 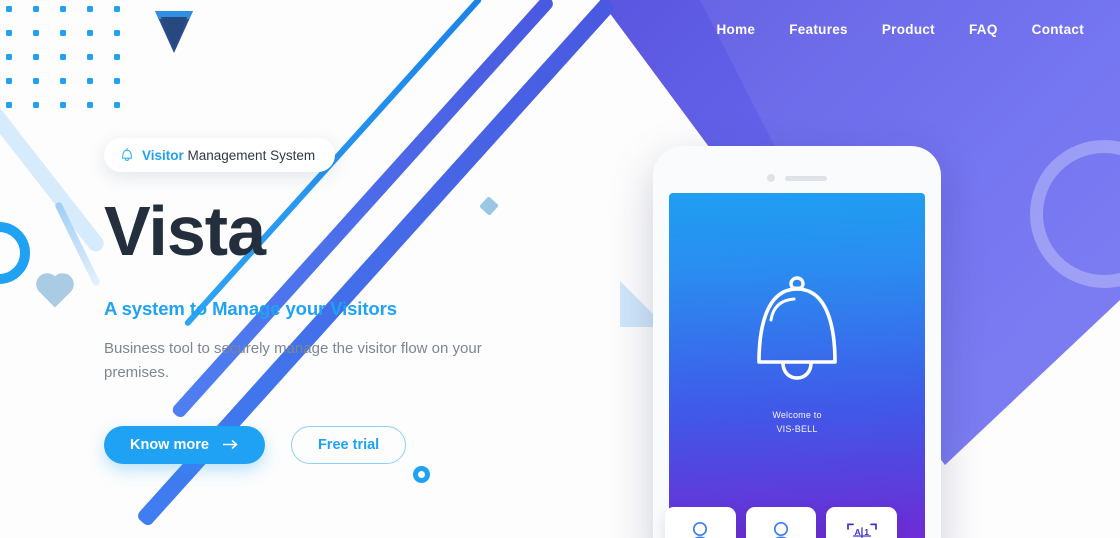 What do you see at coordinates (249, 155) in the screenshot?
I see `status-badge-rest: Management System` at bounding box center [249, 155].